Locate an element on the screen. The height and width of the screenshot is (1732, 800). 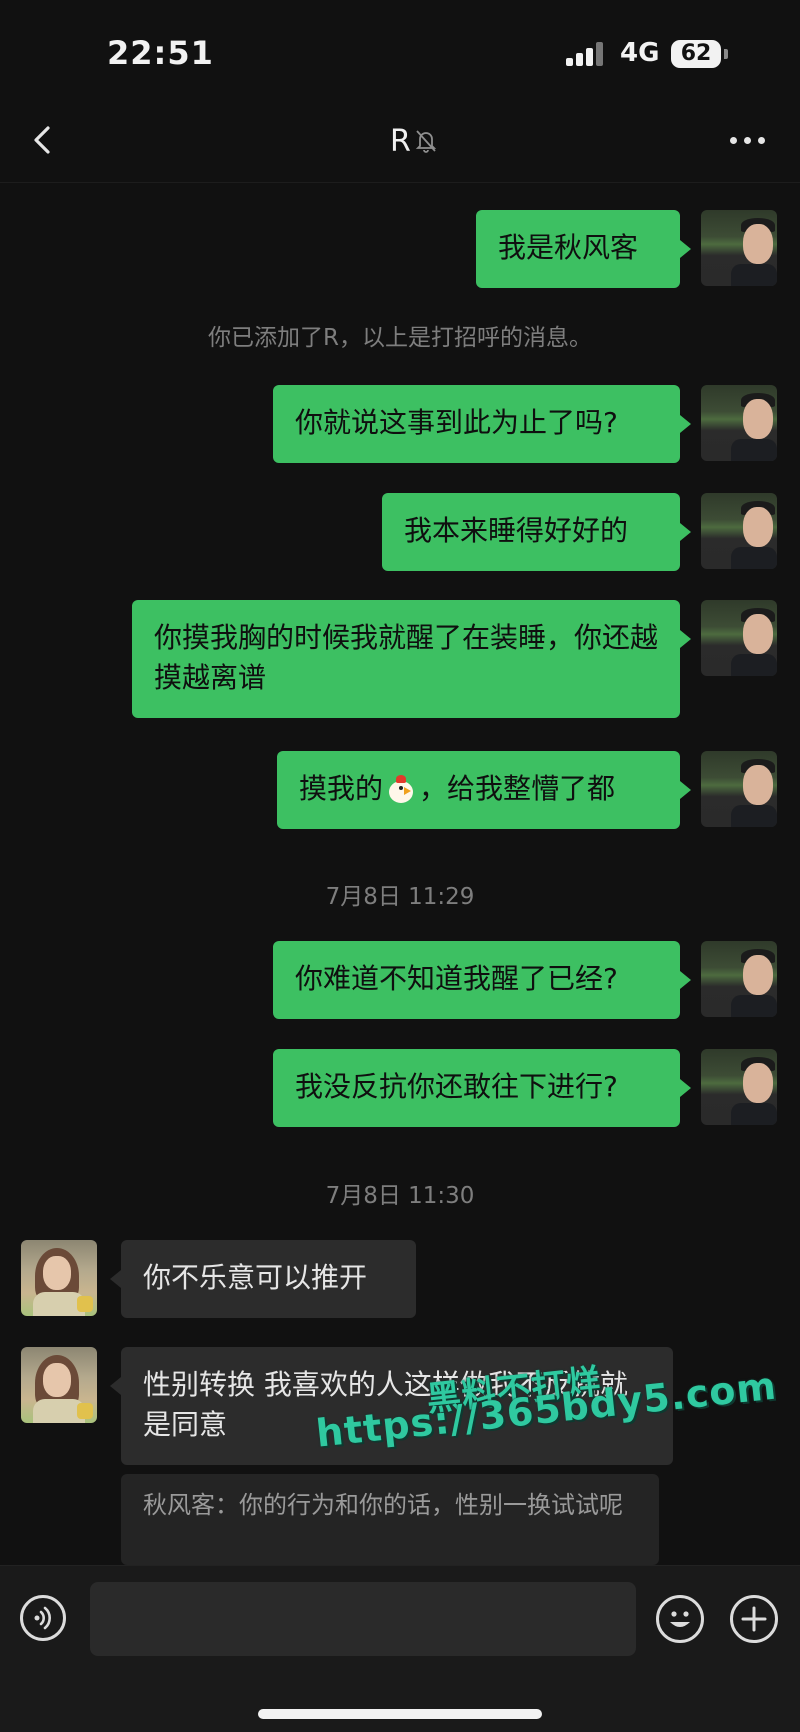
timestamp: 7月8日 11:29 is located at coordinates (400, 897).